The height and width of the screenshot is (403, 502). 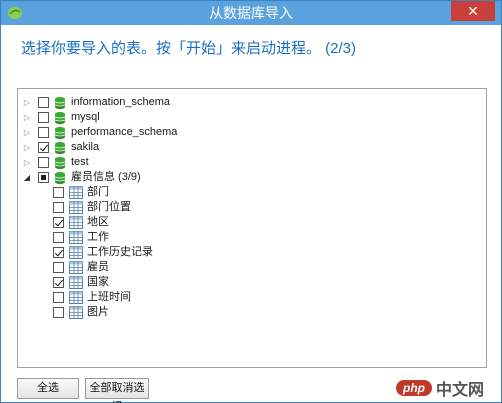 What do you see at coordinates (124, 132) in the screenshot?
I see `database-label: performance_schema` at bounding box center [124, 132].